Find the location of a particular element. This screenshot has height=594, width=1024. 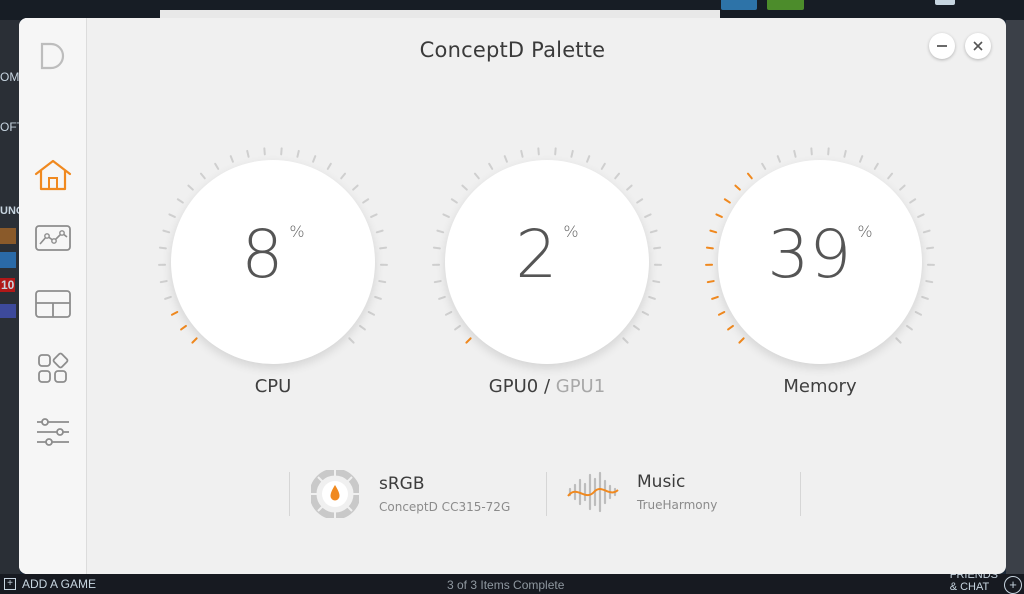

percent-unit: % is located at coordinates (297, 231).